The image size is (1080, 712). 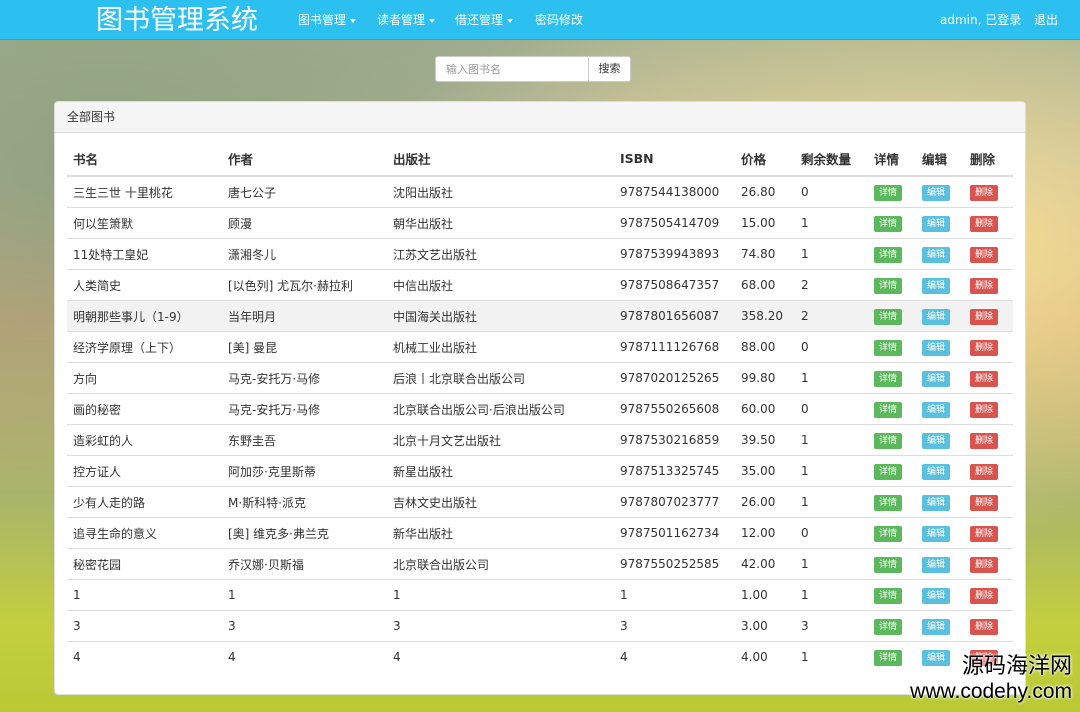 What do you see at coordinates (892, 159) in the screenshot?
I see `column-header: 详情` at bounding box center [892, 159].